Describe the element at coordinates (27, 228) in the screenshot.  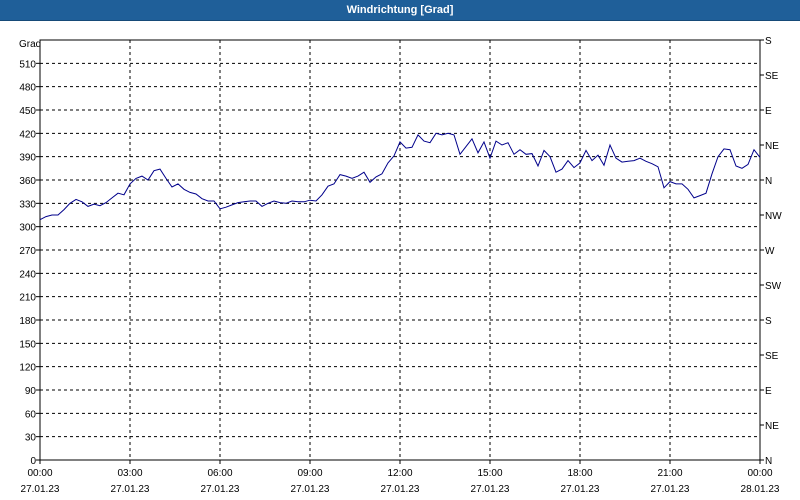
I see `y-tick-label: 300` at that location.